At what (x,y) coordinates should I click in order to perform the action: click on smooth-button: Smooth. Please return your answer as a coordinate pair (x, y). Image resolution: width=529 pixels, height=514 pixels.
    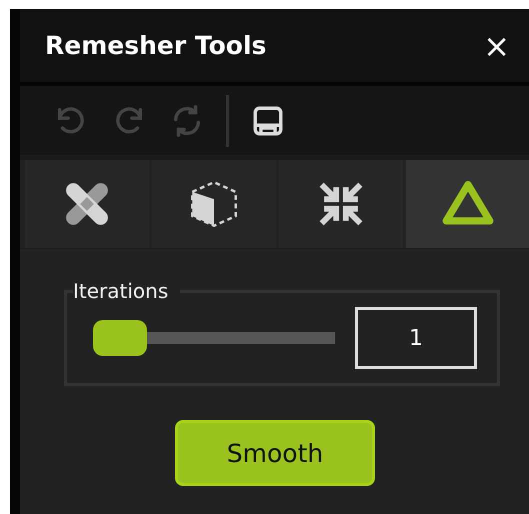
    Looking at the image, I should click on (275, 453).